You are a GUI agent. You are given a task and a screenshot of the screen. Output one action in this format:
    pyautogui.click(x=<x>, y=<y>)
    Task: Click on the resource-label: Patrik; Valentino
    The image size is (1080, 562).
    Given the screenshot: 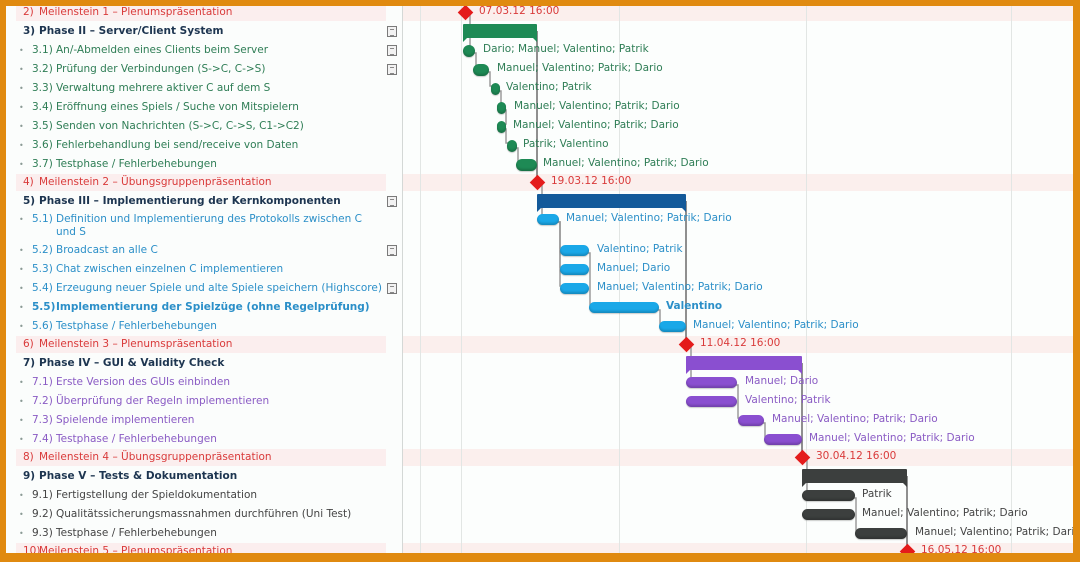 What is the action you would take?
    pyautogui.click(x=566, y=144)
    